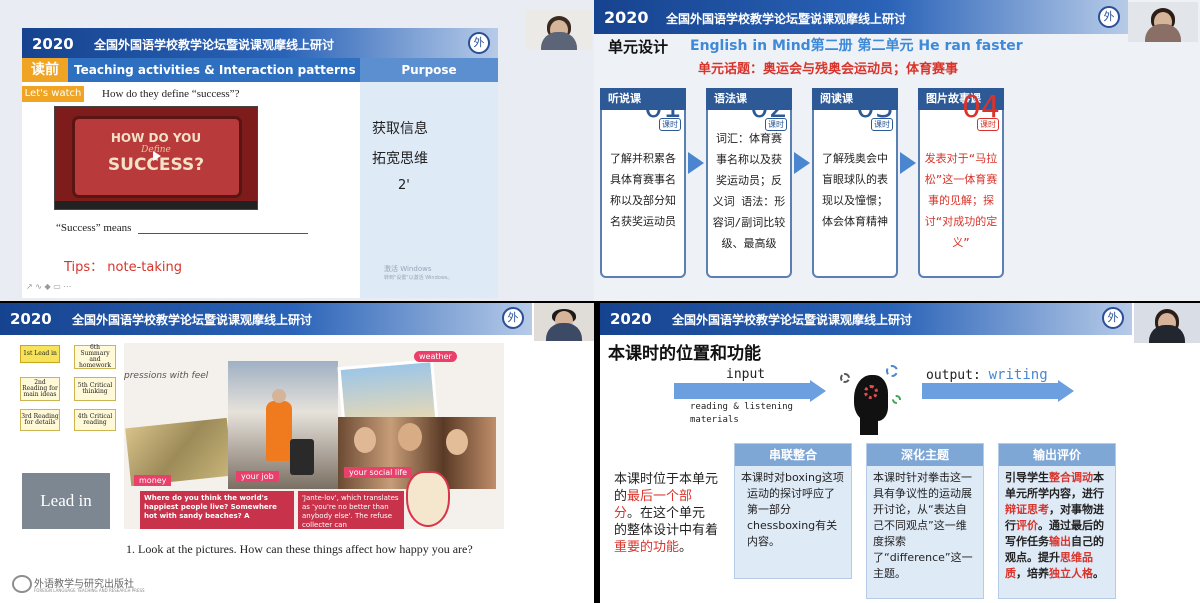 This screenshot has width=1200, height=603. What do you see at coordinates (95, 357) in the screenshot?
I see `flow-step-6: 6th Summary and homework` at bounding box center [95, 357].